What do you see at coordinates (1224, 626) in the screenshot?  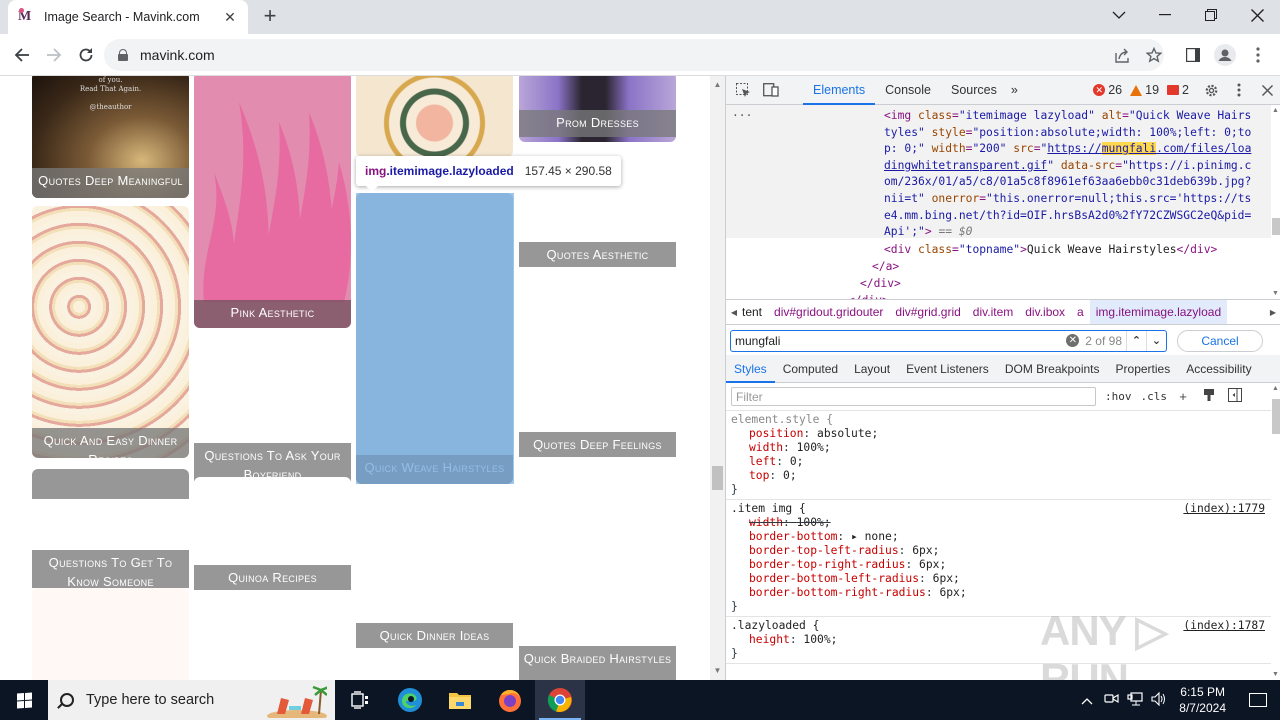 I see `rule-source-link: (index):1787` at bounding box center [1224, 626].